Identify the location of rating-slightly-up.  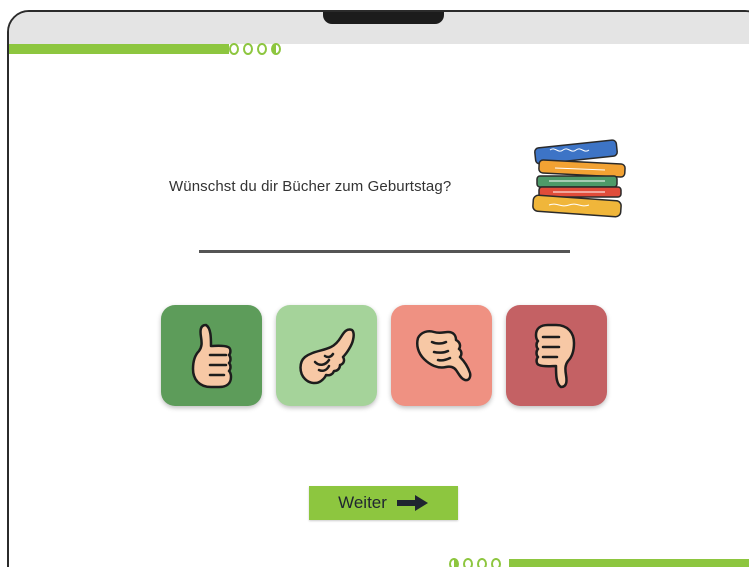
(326, 355).